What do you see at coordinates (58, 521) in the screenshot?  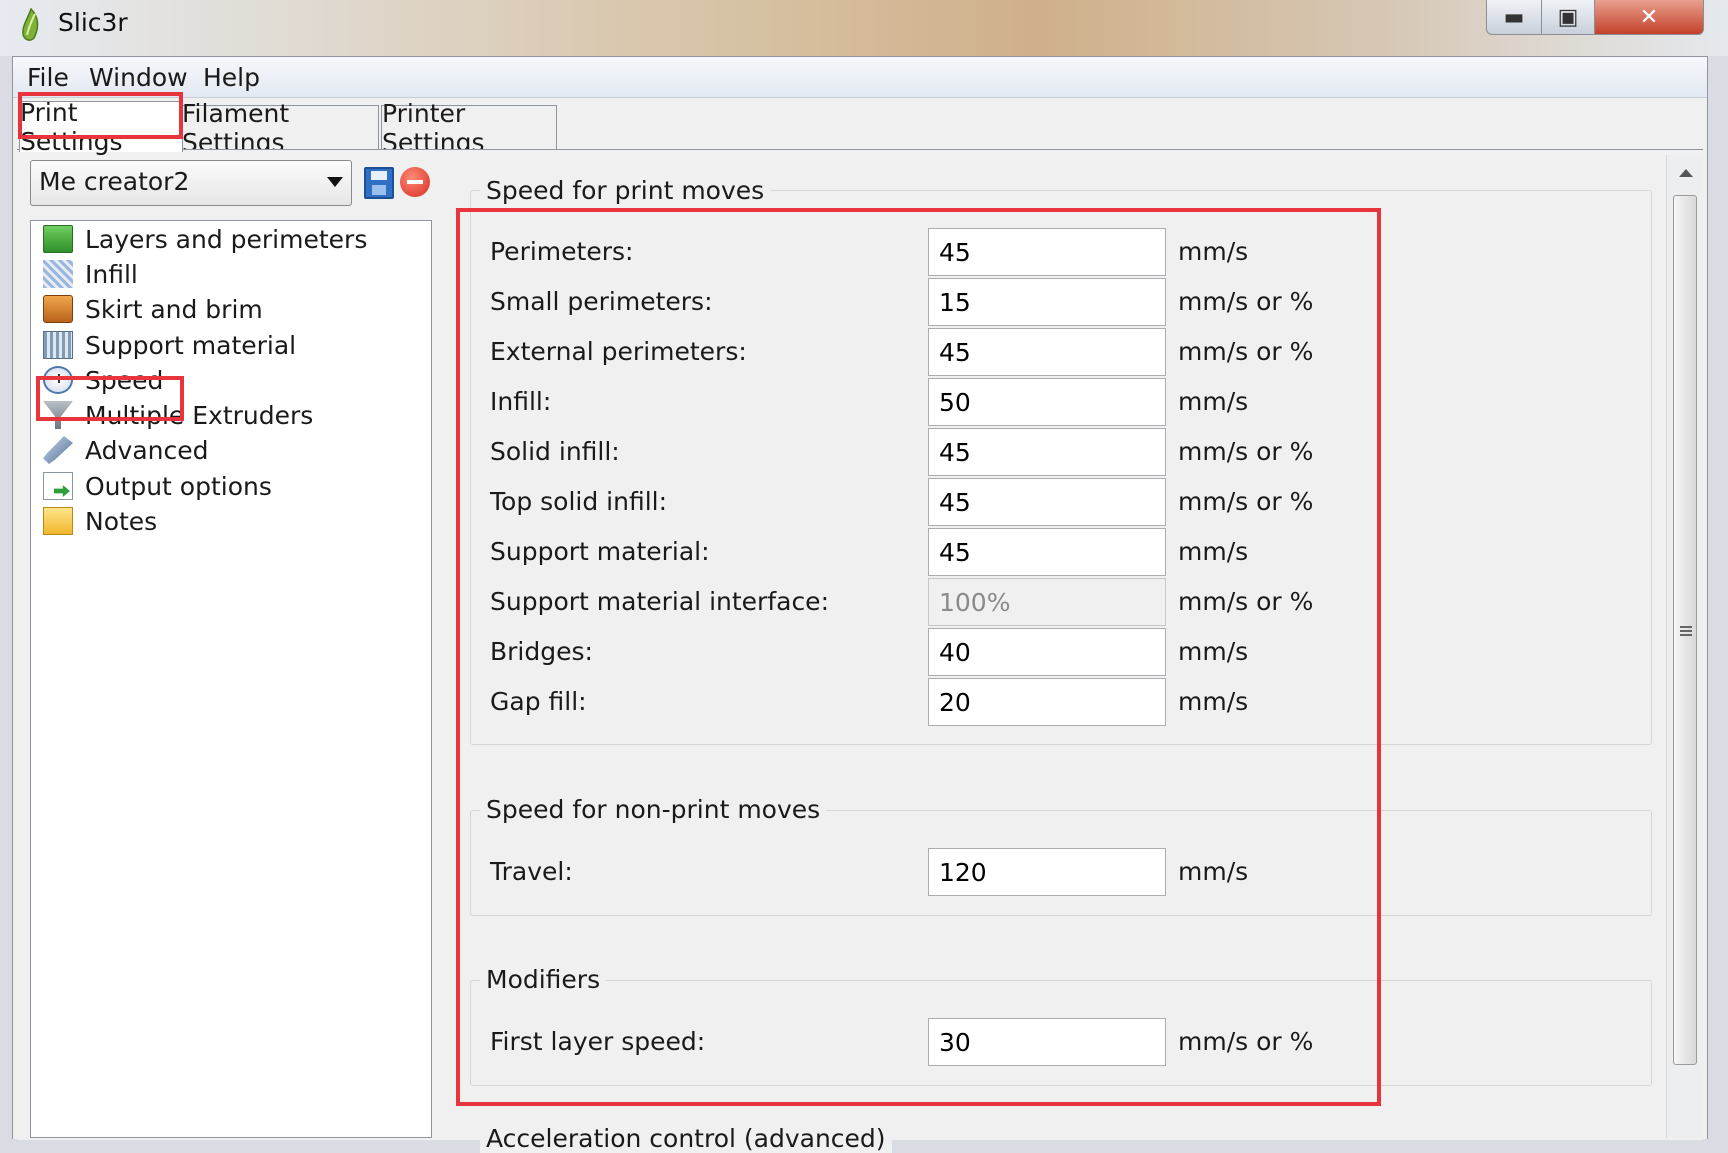 I see `notes-icon` at bounding box center [58, 521].